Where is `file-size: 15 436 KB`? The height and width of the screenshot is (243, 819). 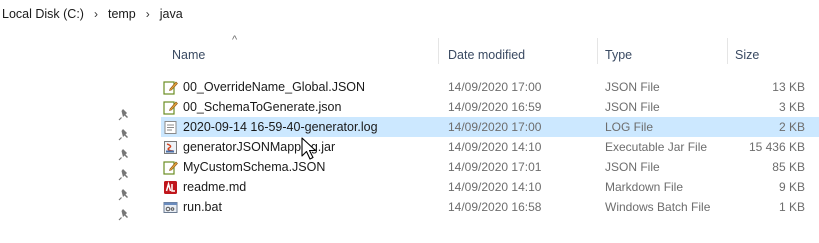 file-size: 15 436 KB is located at coordinates (776, 147).